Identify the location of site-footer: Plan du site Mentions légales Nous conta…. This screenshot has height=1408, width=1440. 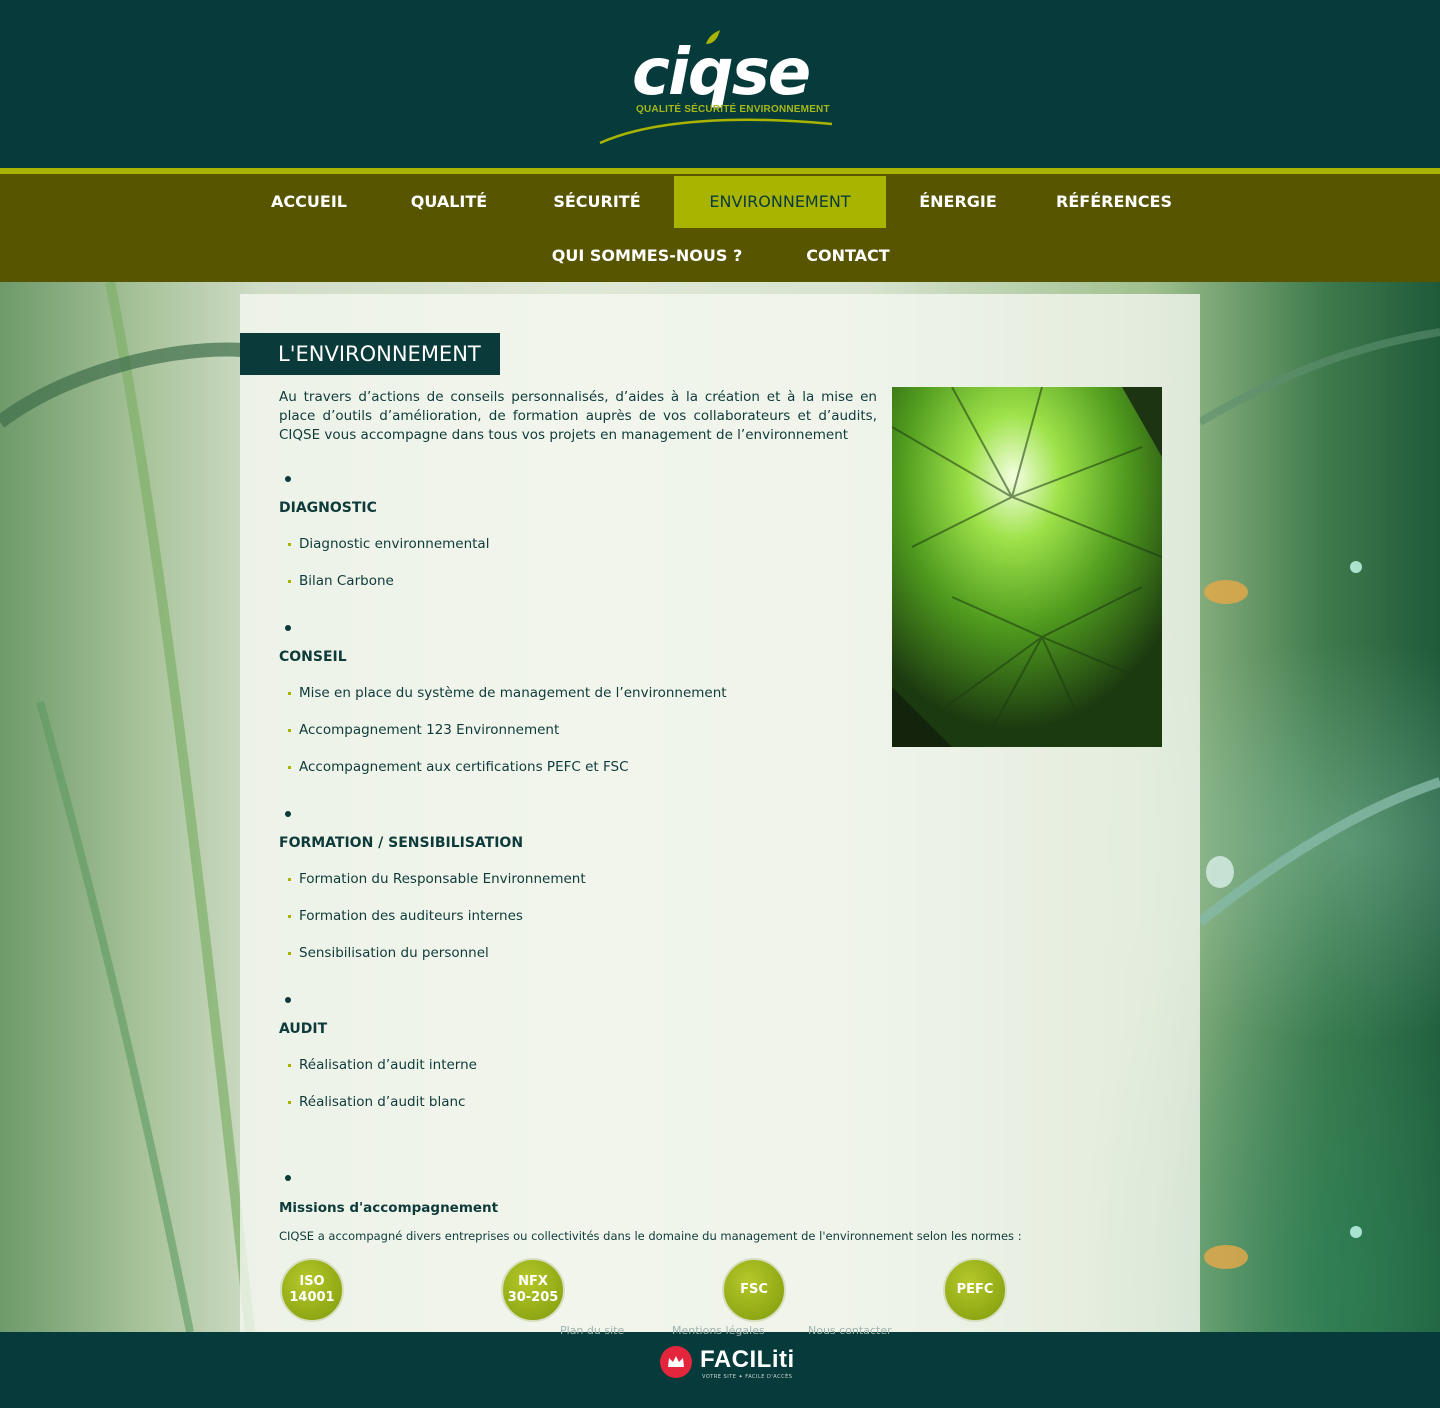
(720, 1366).